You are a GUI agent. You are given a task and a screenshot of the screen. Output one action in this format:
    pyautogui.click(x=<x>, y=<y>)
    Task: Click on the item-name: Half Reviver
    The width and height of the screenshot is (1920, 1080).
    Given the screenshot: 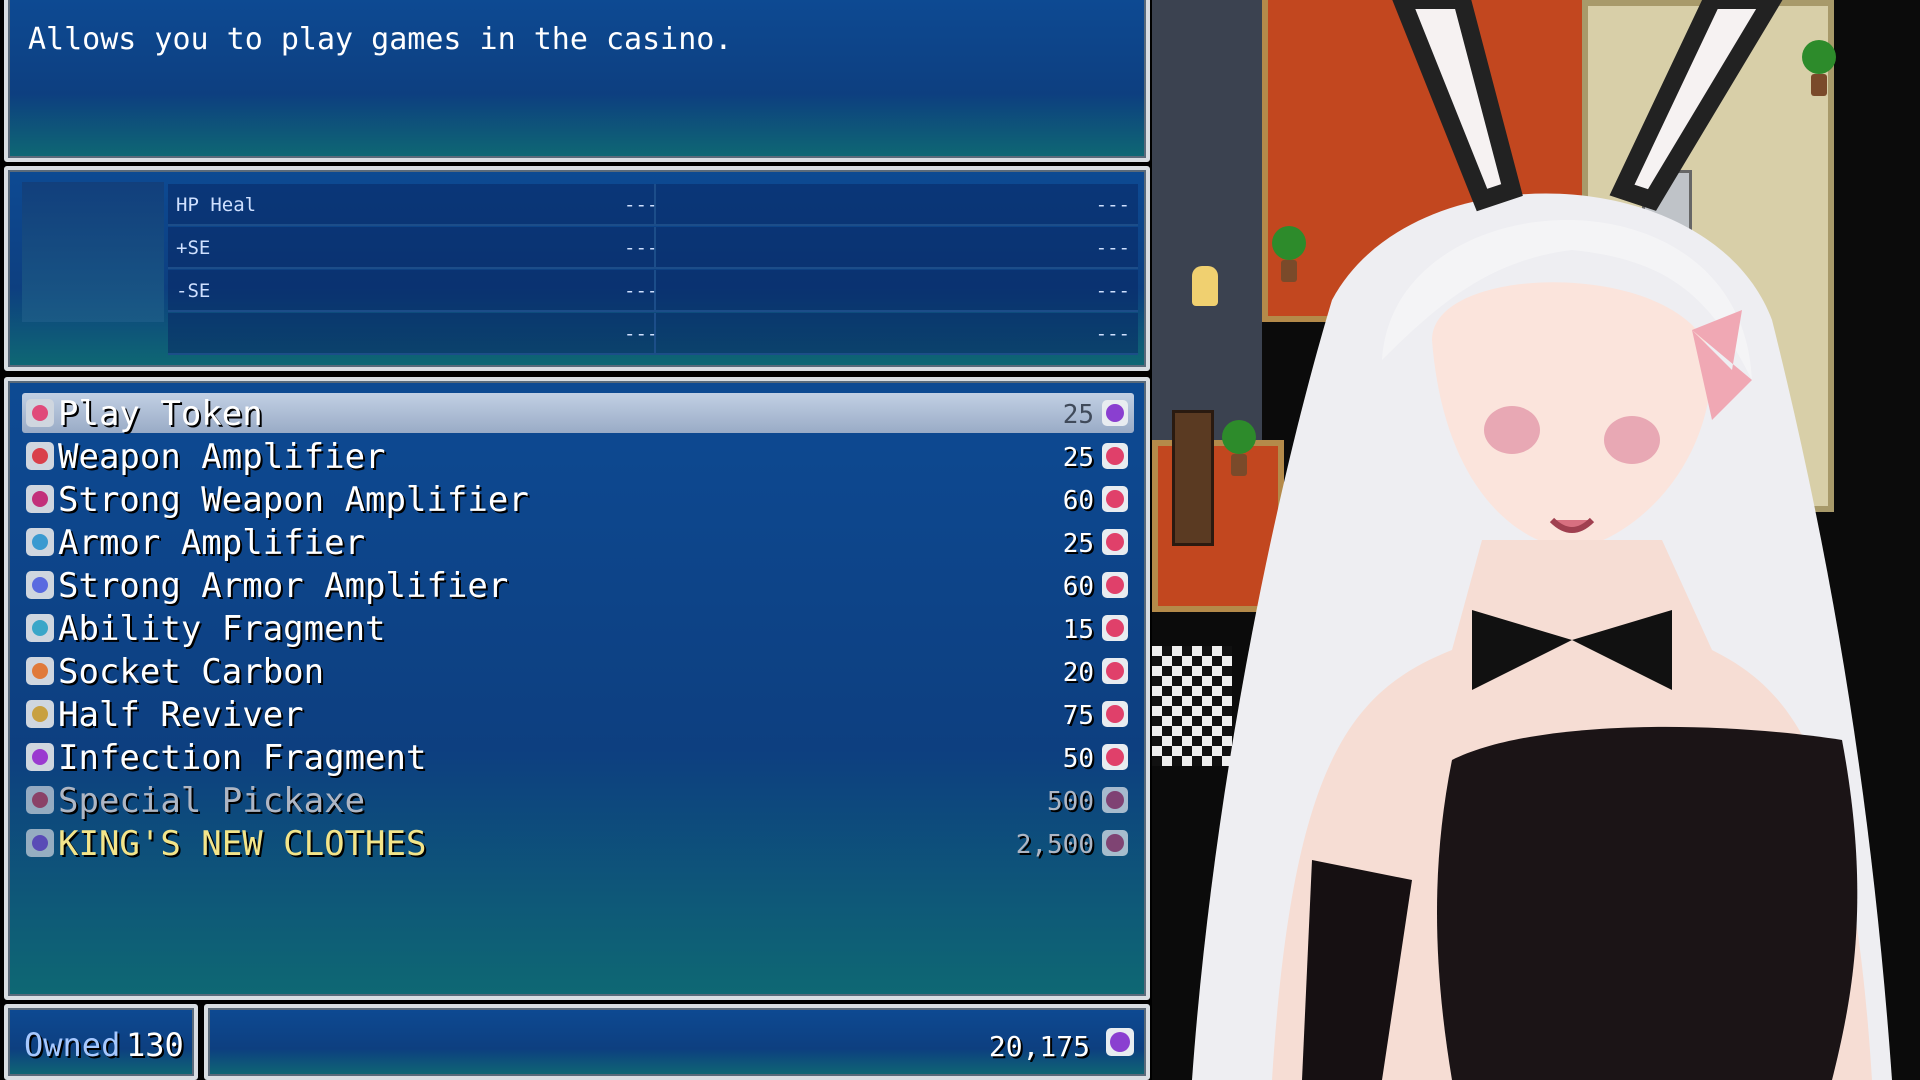 What is the action you would take?
    pyautogui.click(x=181, y=715)
    